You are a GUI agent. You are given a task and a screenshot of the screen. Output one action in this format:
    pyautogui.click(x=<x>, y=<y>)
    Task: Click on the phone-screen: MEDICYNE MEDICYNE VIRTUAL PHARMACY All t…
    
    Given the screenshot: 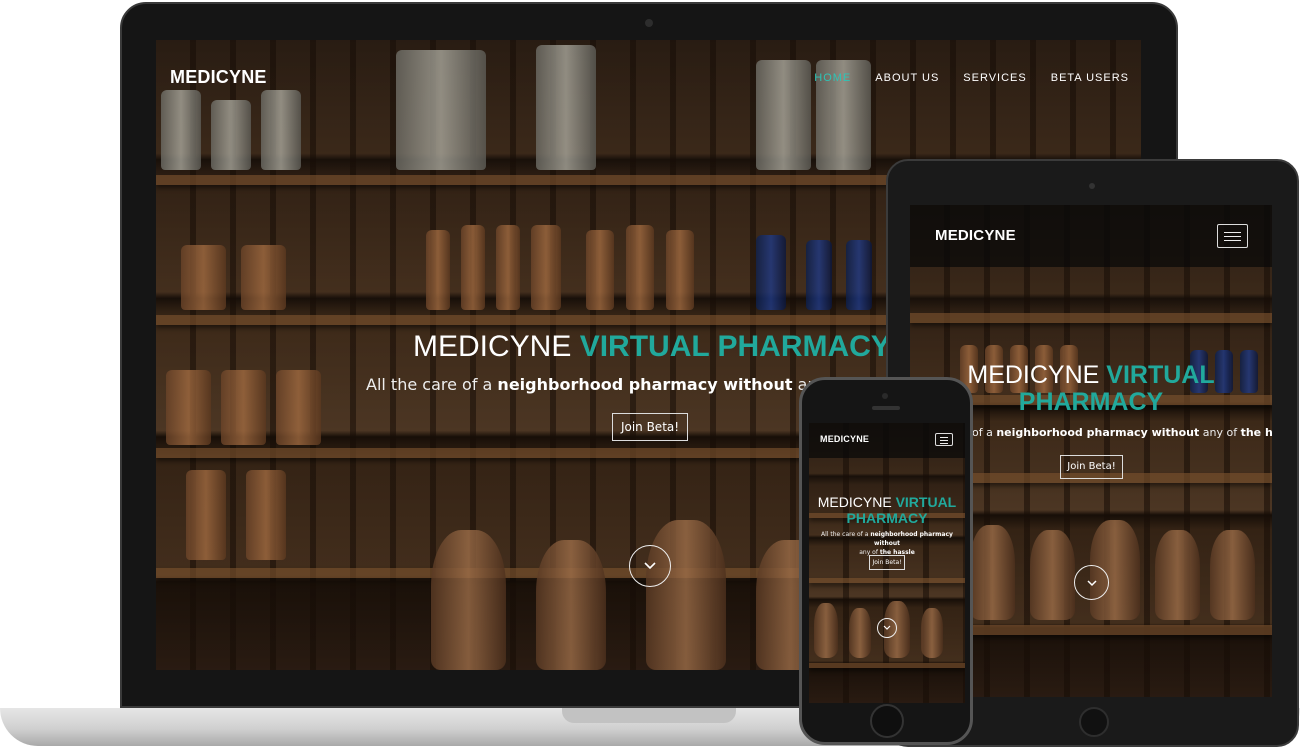 What is the action you would take?
    pyautogui.click(x=887, y=563)
    